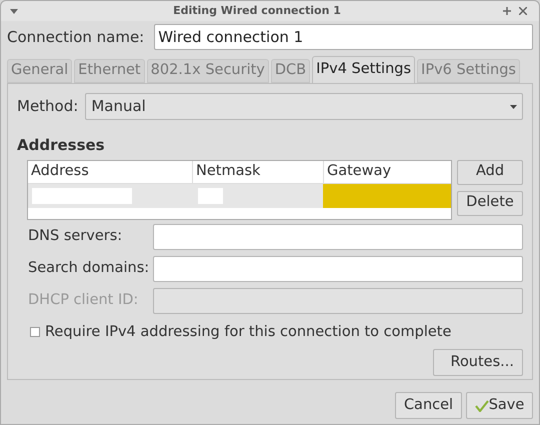  What do you see at coordinates (257, 10) in the screenshot?
I see `window-title: Editing Wired connection 1` at bounding box center [257, 10].